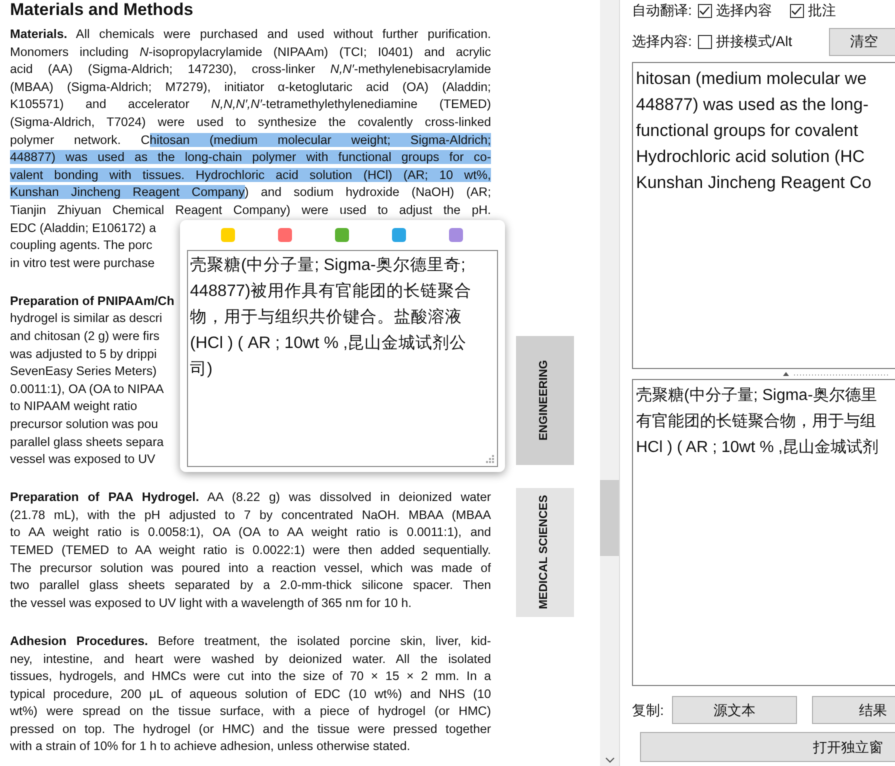  What do you see at coordinates (92, 301) in the screenshot?
I see `text-line: Preparation of PNIPAAm/Ch` at bounding box center [92, 301].